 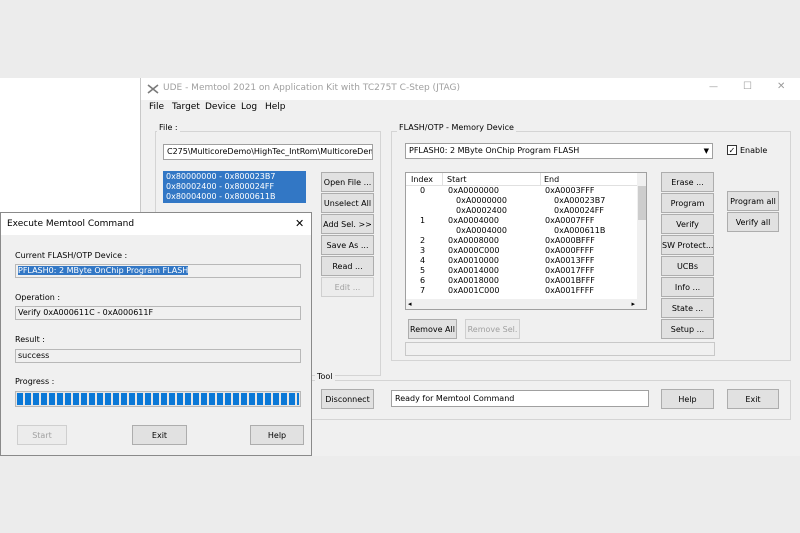 What do you see at coordinates (522, 291) in the screenshot?
I see `table-row: 7 0xA001C000 0xA001FFFF` at bounding box center [522, 291].